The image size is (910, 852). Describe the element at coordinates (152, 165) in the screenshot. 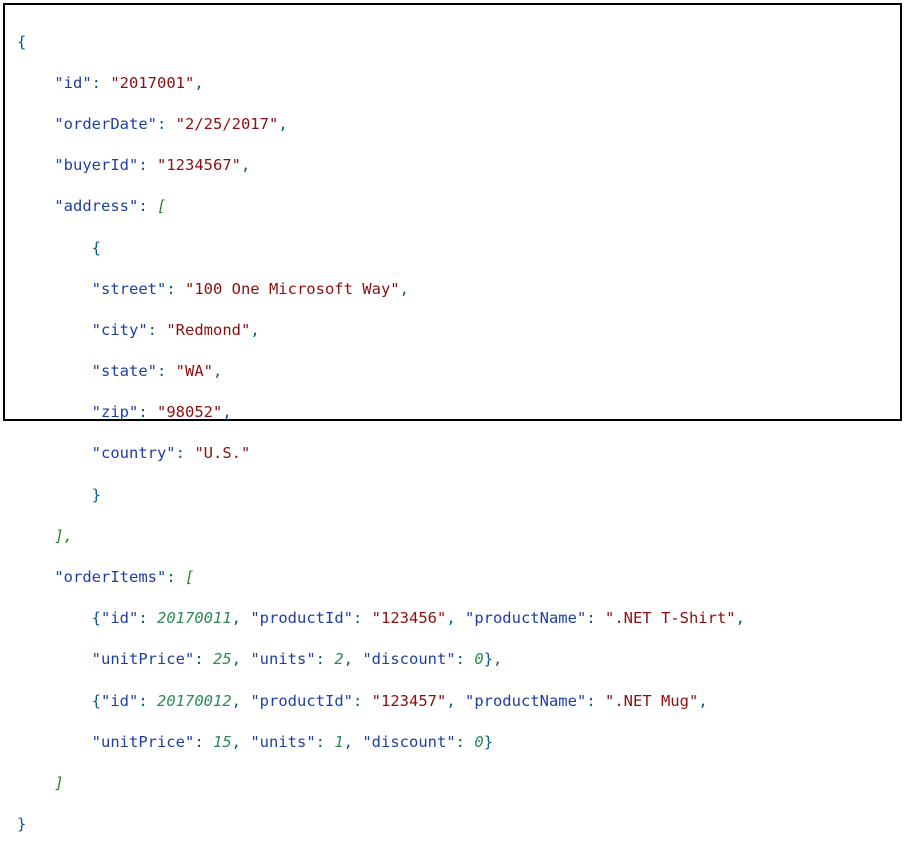

I see `code-line: "buyerId": "1234567",` at that location.